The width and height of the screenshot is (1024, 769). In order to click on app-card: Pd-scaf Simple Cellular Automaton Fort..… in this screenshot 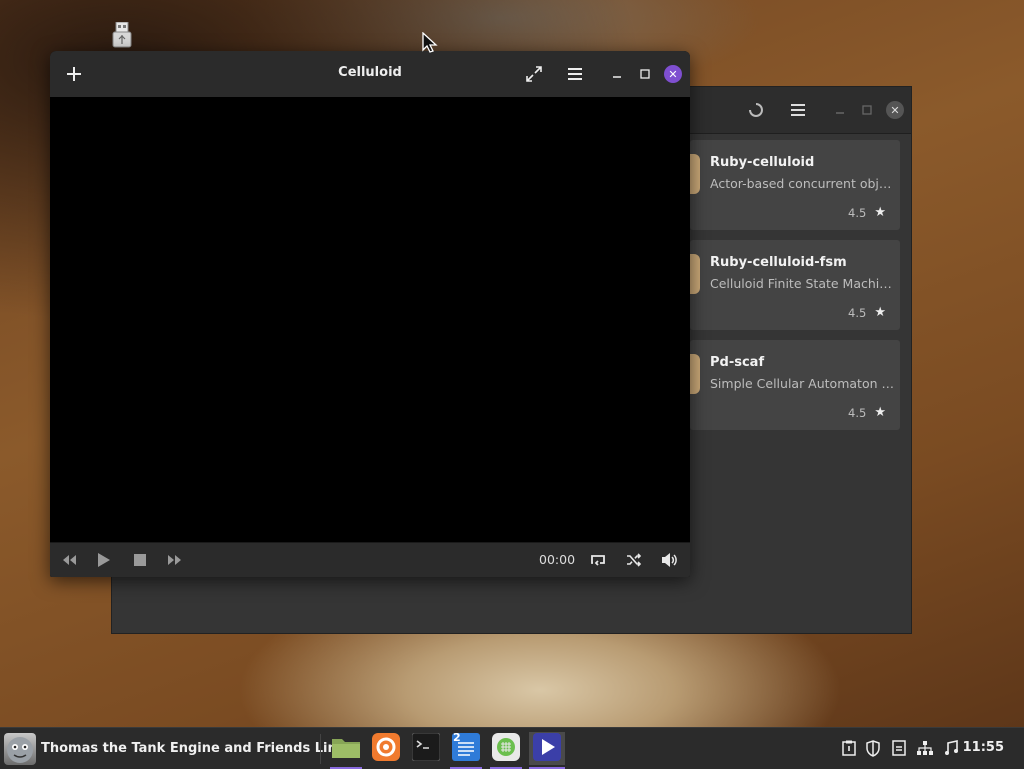, I will do `click(790, 385)`.